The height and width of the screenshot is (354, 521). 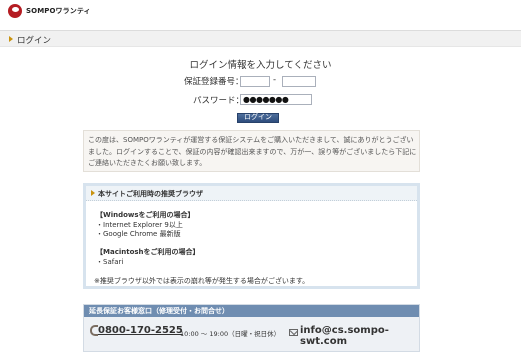 What do you see at coordinates (34, 41) in the screenshot?
I see `page-title: ログイン` at bounding box center [34, 41].